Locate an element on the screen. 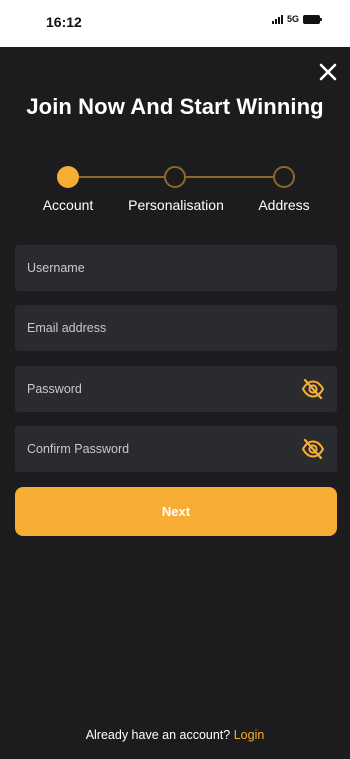 The width and height of the screenshot is (350, 759). login-link: Login is located at coordinates (249, 735).